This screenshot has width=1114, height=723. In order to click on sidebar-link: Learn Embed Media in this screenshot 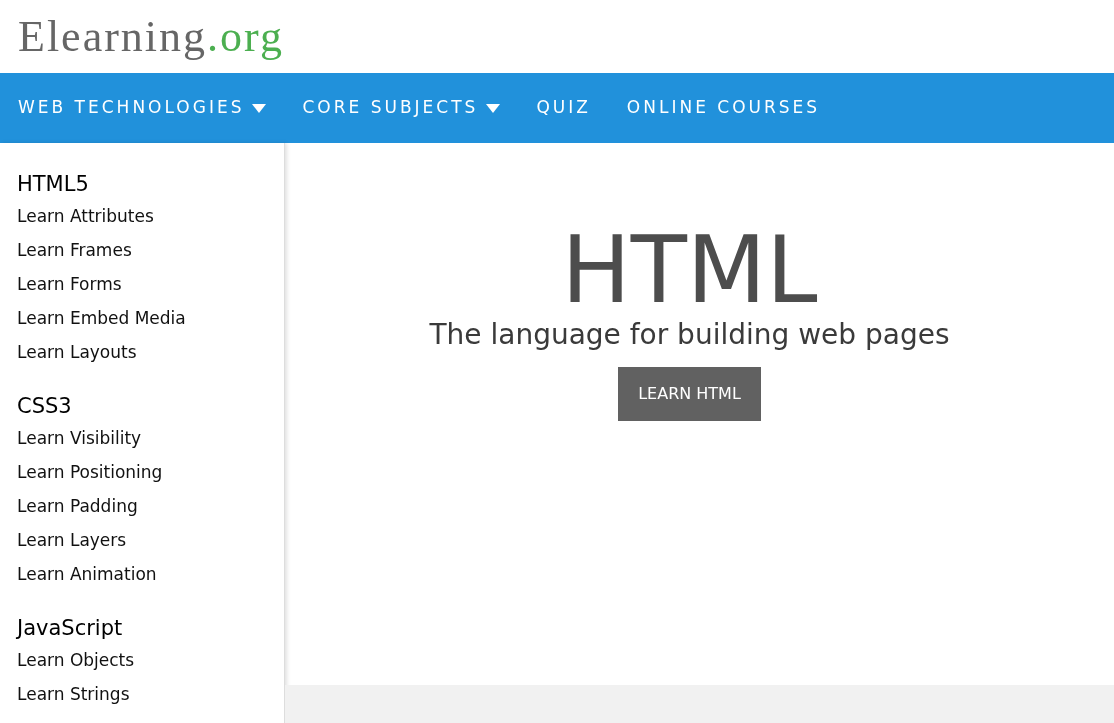, I will do `click(101, 318)`.